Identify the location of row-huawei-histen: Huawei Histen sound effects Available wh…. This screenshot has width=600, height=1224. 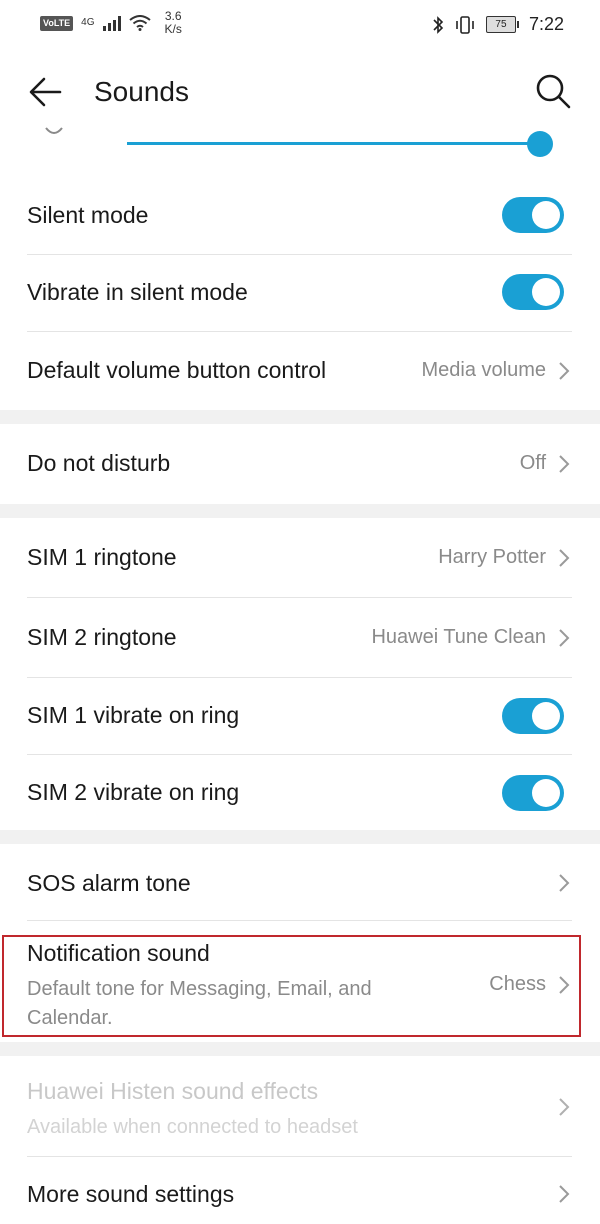
(300, 1106).